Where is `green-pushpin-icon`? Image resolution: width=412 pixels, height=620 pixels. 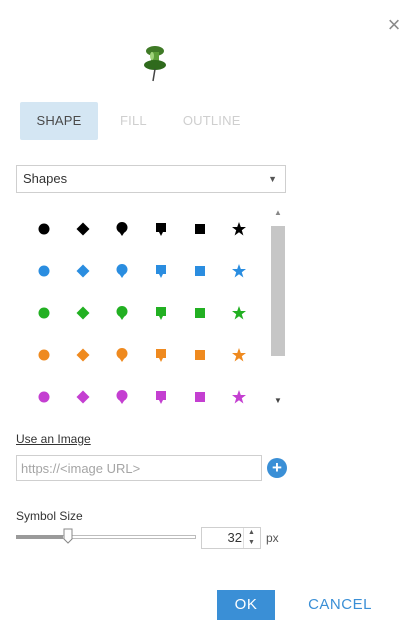 green-pushpin-icon is located at coordinates (155, 64).